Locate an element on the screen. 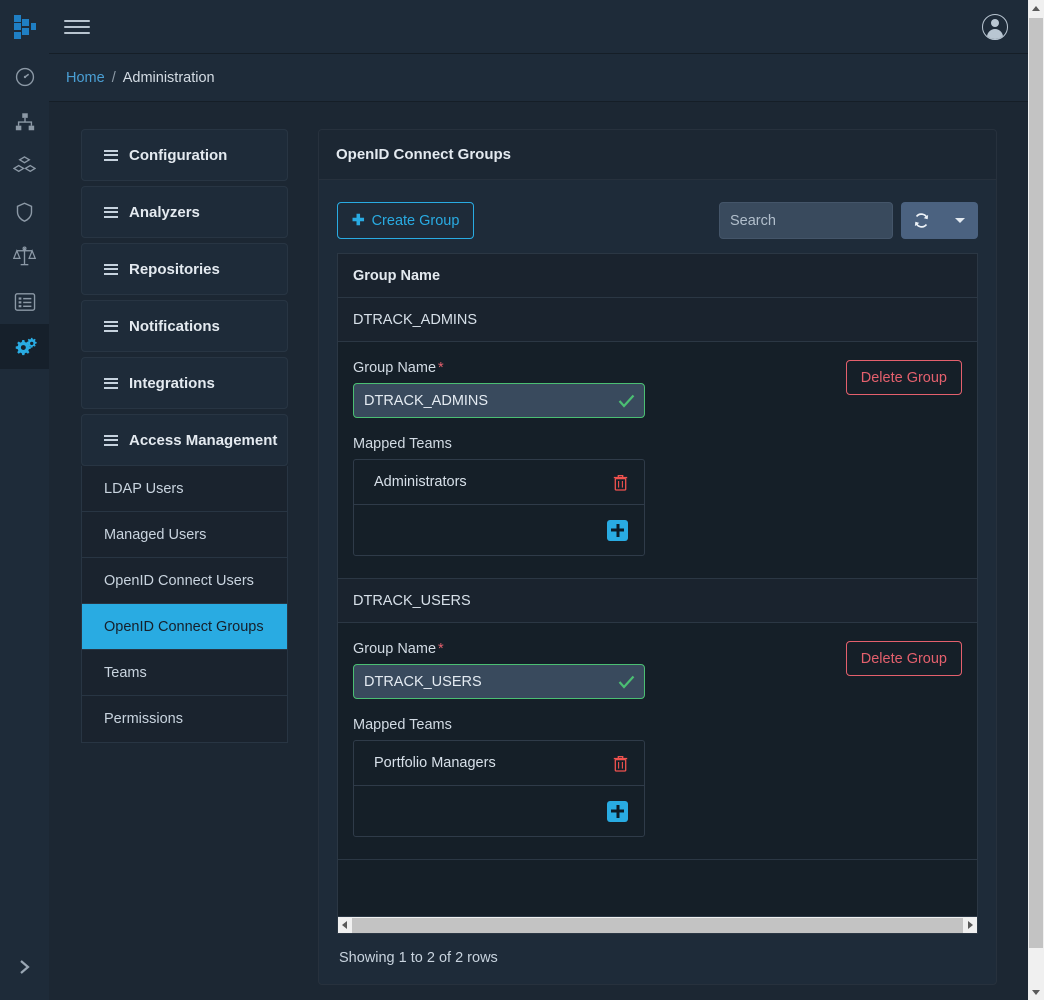 The height and width of the screenshot is (1000, 1044). accordion-label: Integrations is located at coordinates (172, 383).